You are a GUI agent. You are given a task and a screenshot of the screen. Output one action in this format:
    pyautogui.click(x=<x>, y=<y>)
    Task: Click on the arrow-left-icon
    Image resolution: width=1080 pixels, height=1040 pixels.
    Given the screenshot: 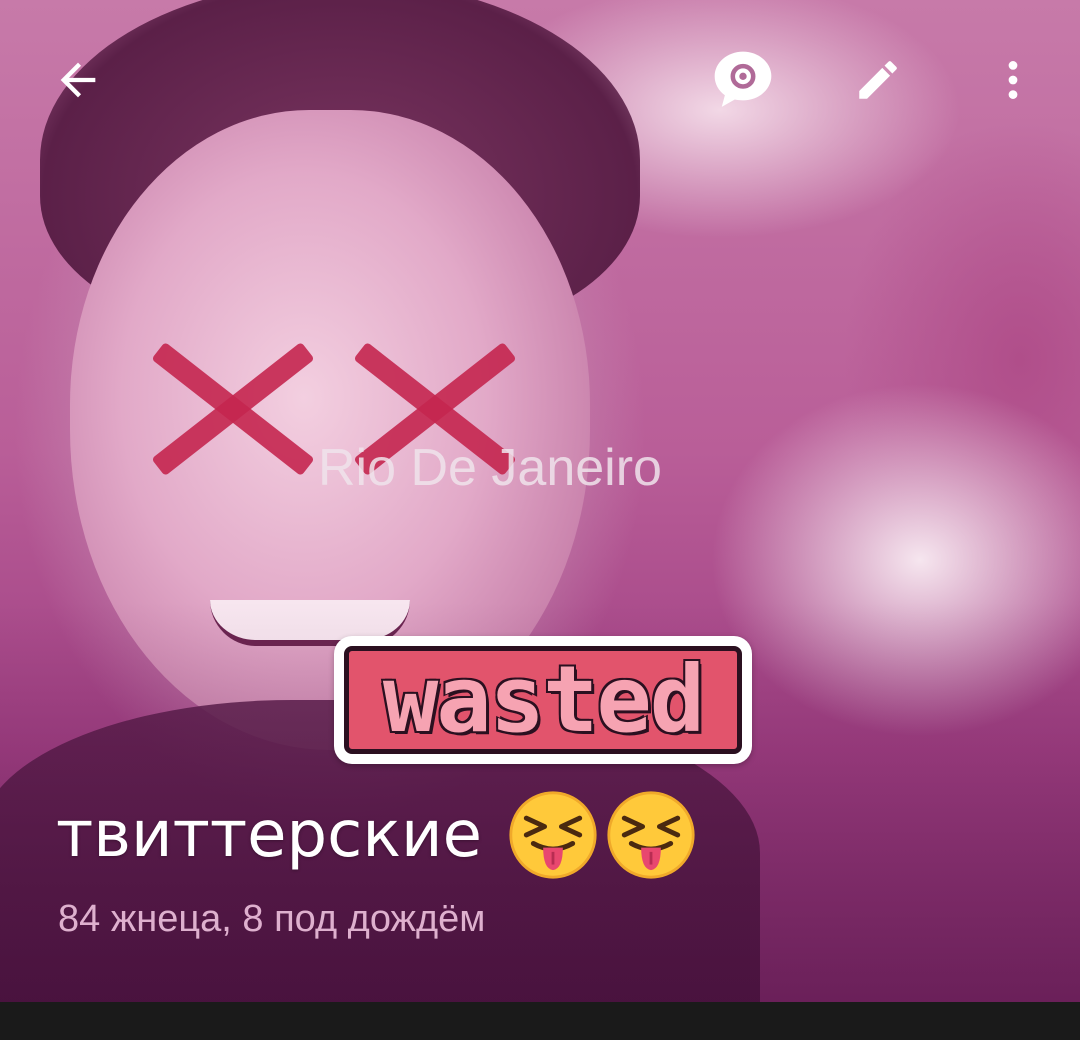 What is the action you would take?
    pyautogui.click(x=78, y=80)
    